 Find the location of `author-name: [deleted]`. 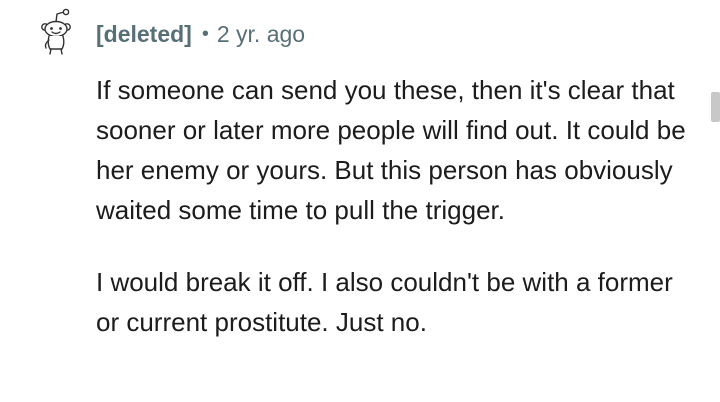

author-name: [deleted] is located at coordinates (144, 34).